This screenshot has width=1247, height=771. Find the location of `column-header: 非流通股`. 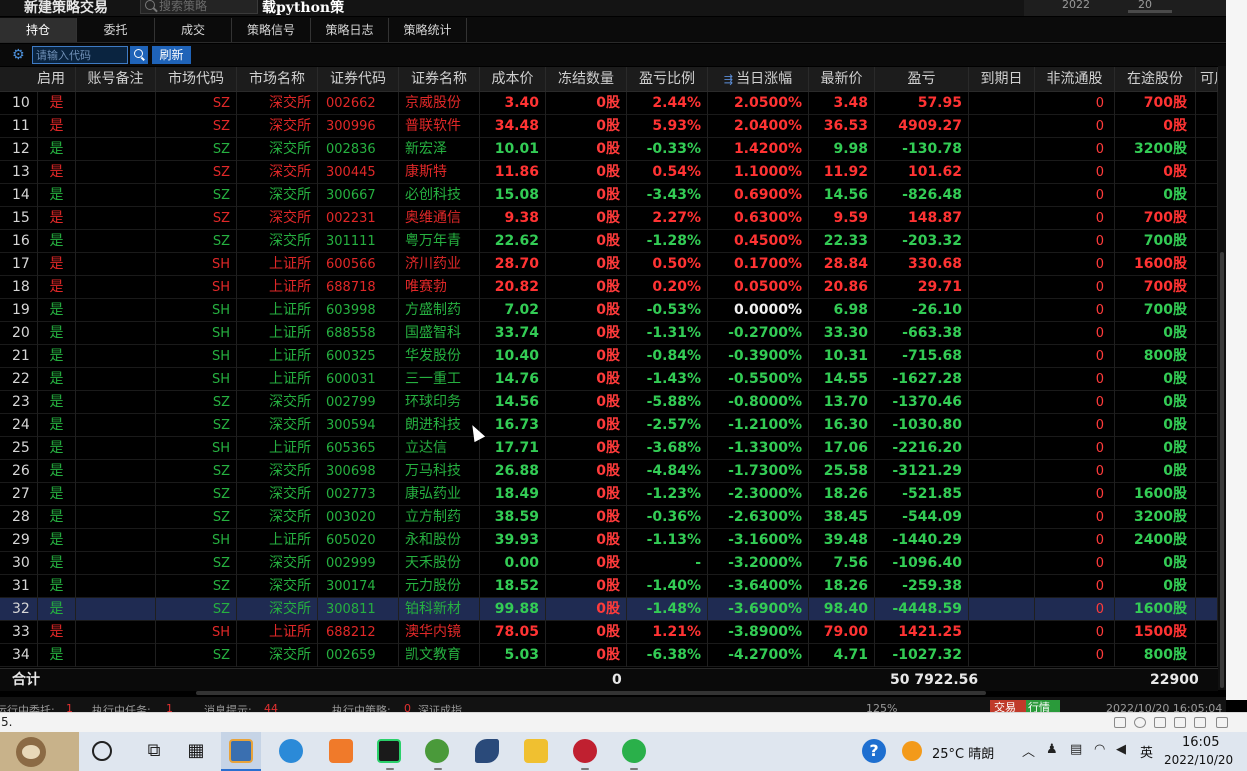

column-header: 非流通股 is located at coordinates (1075, 79).